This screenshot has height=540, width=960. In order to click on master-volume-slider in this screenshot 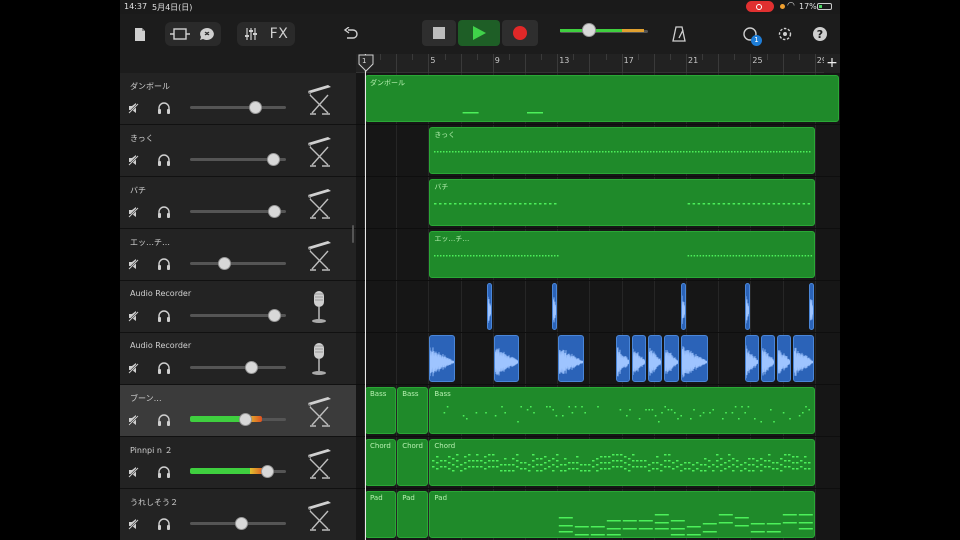, I will do `click(604, 31)`.